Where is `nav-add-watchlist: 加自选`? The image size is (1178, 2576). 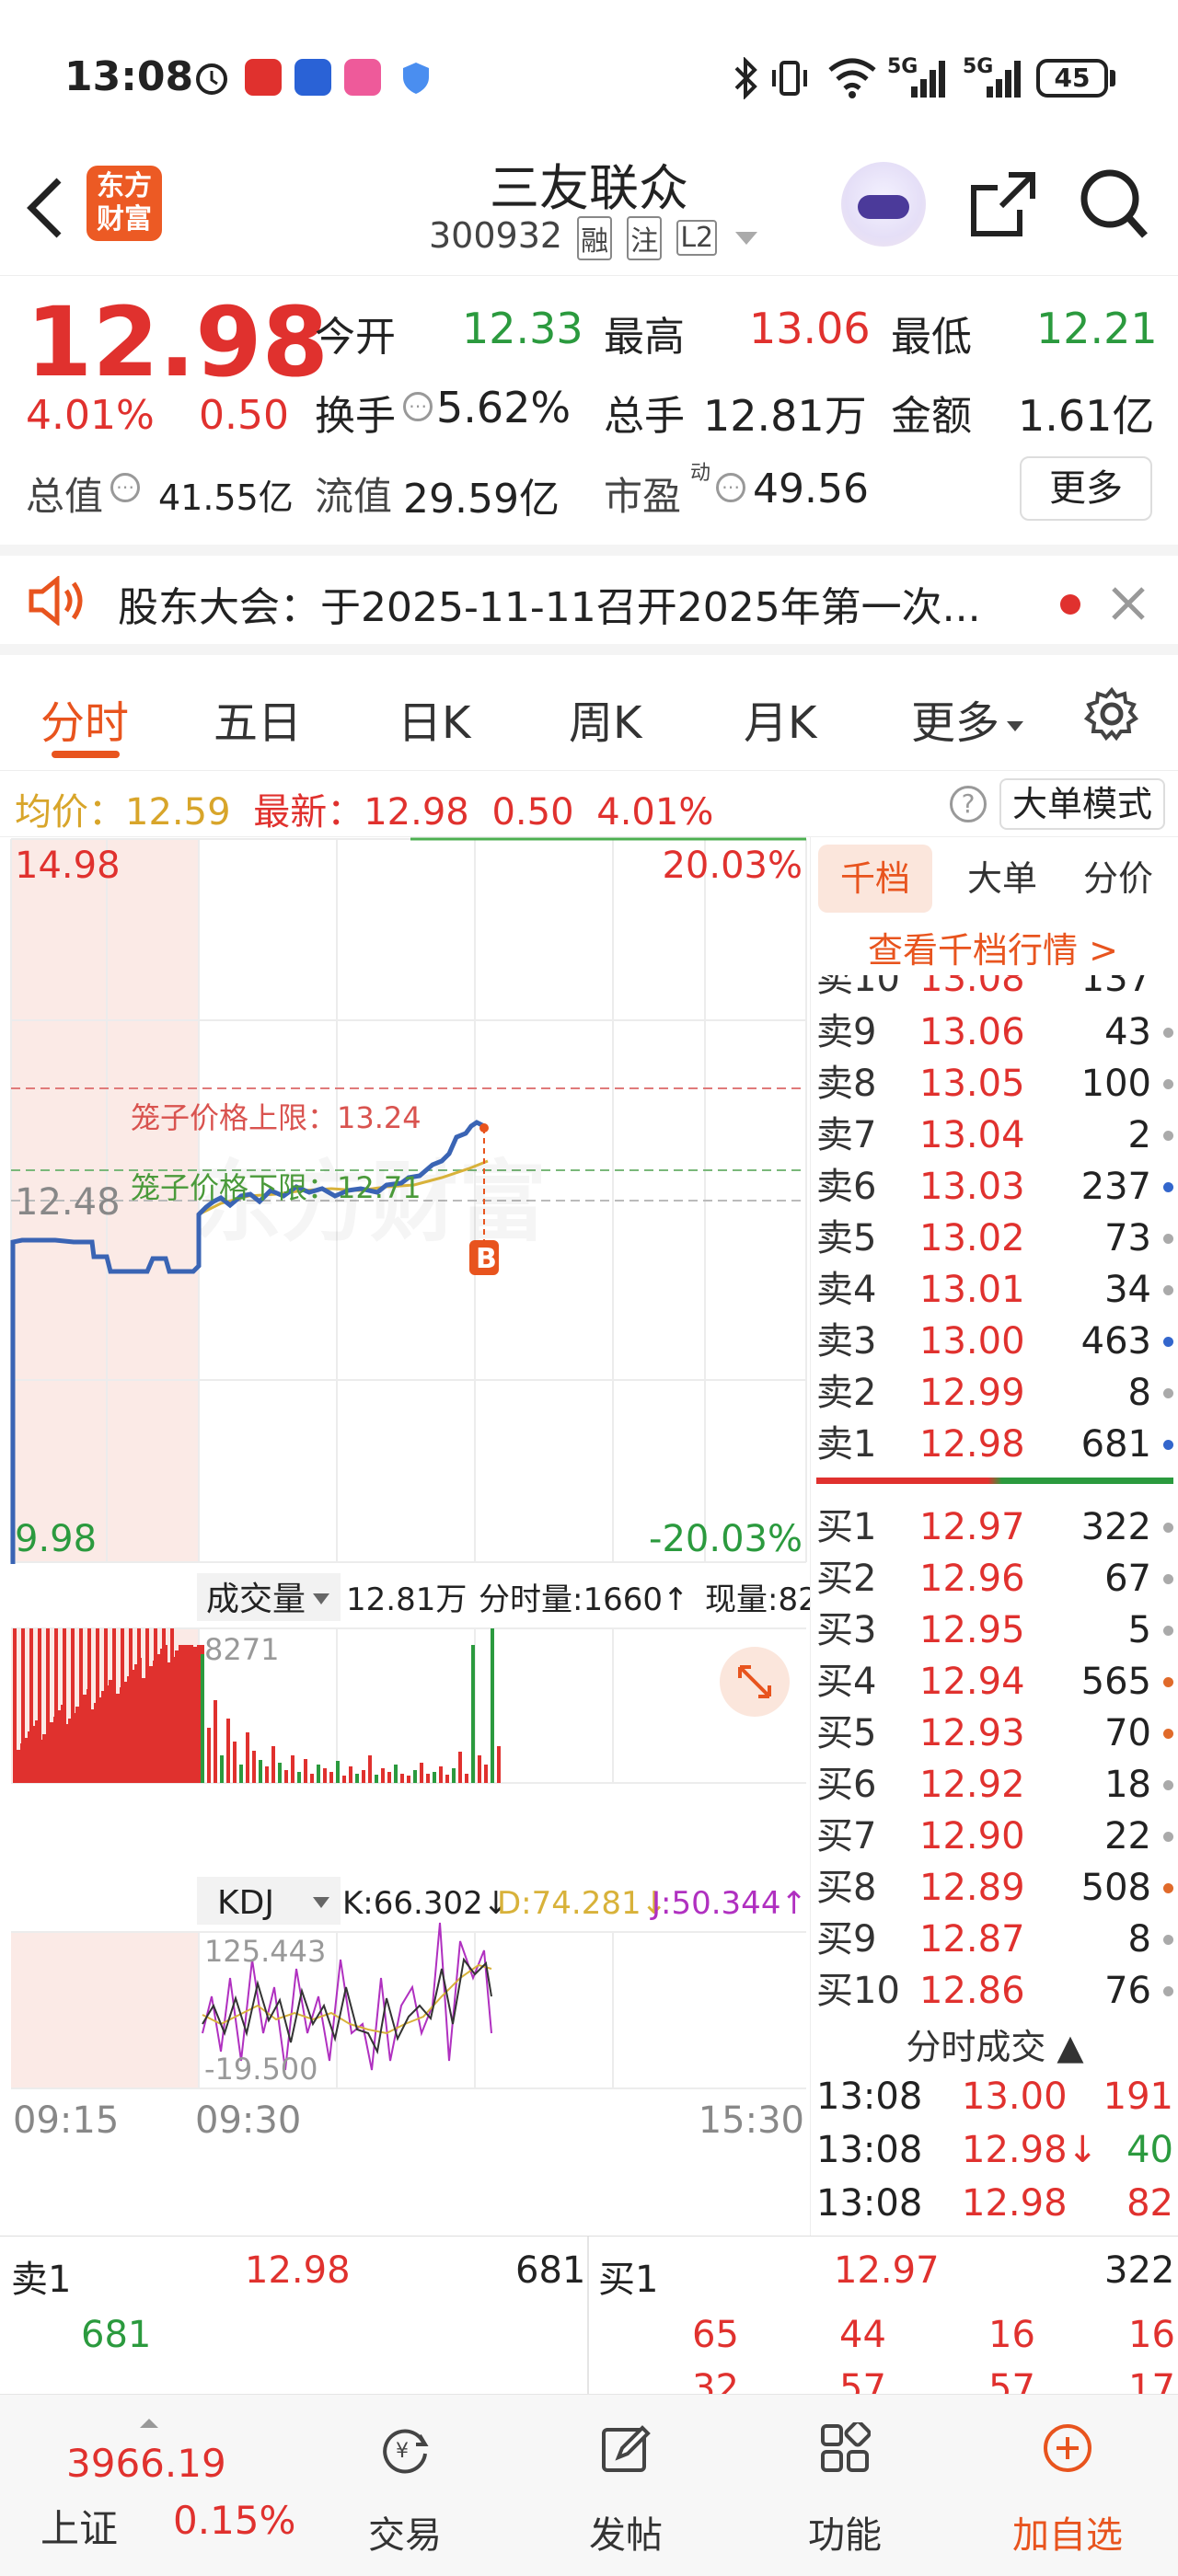
nav-add-watchlist: 加自选 is located at coordinates (1067, 2485).